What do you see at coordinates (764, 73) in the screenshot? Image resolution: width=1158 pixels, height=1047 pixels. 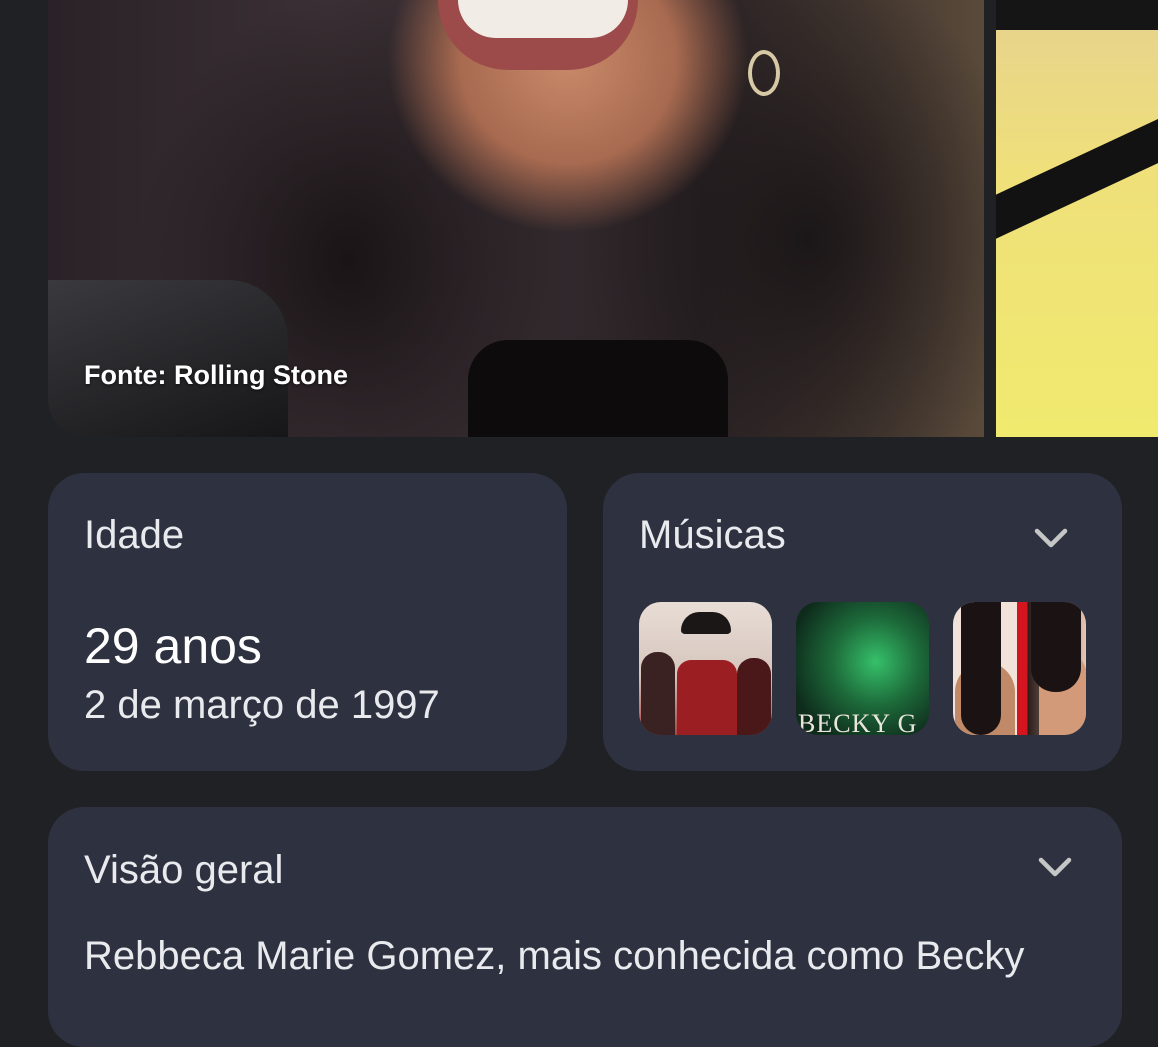 I see `photo-earring` at bounding box center [764, 73].